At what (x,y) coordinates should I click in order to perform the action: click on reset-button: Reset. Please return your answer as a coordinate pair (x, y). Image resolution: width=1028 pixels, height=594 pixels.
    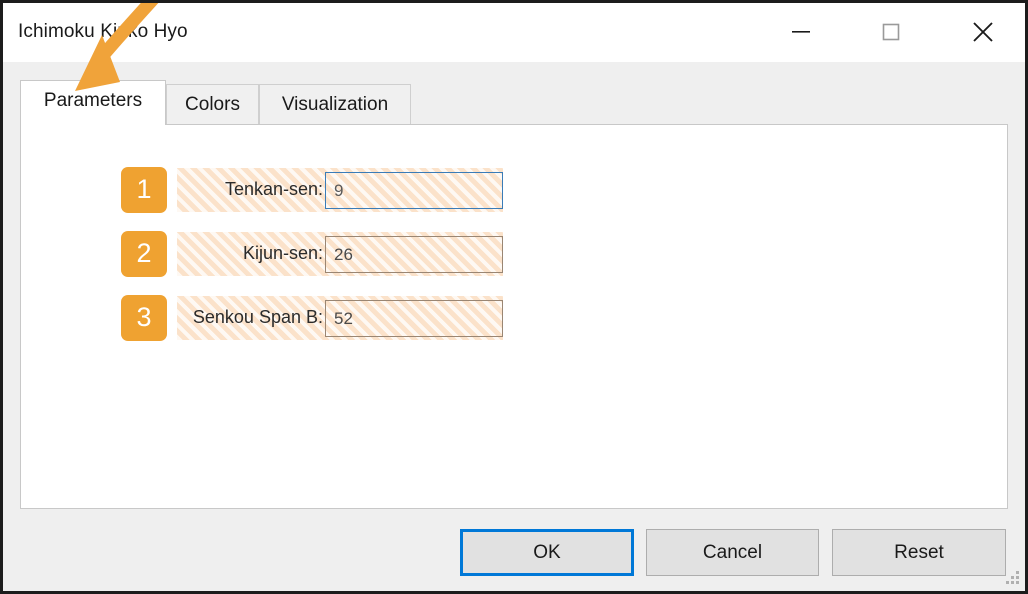
    Looking at the image, I should click on (919, 552).